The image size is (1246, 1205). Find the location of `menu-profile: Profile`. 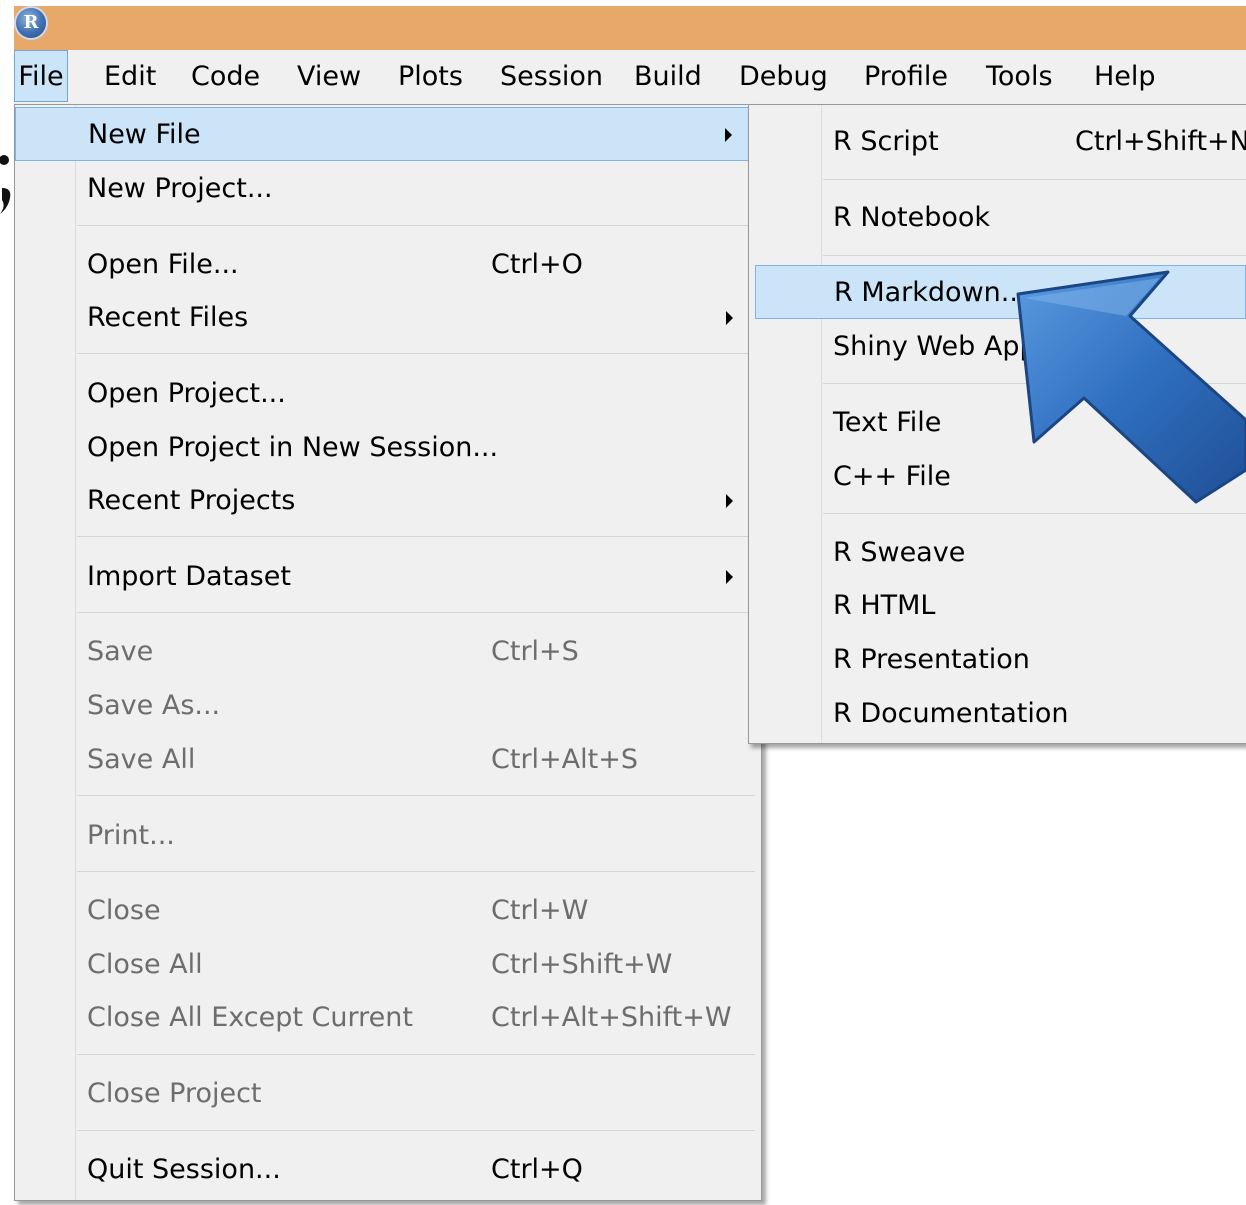

menu-profile: Profile is located at coordinates (906, 77).